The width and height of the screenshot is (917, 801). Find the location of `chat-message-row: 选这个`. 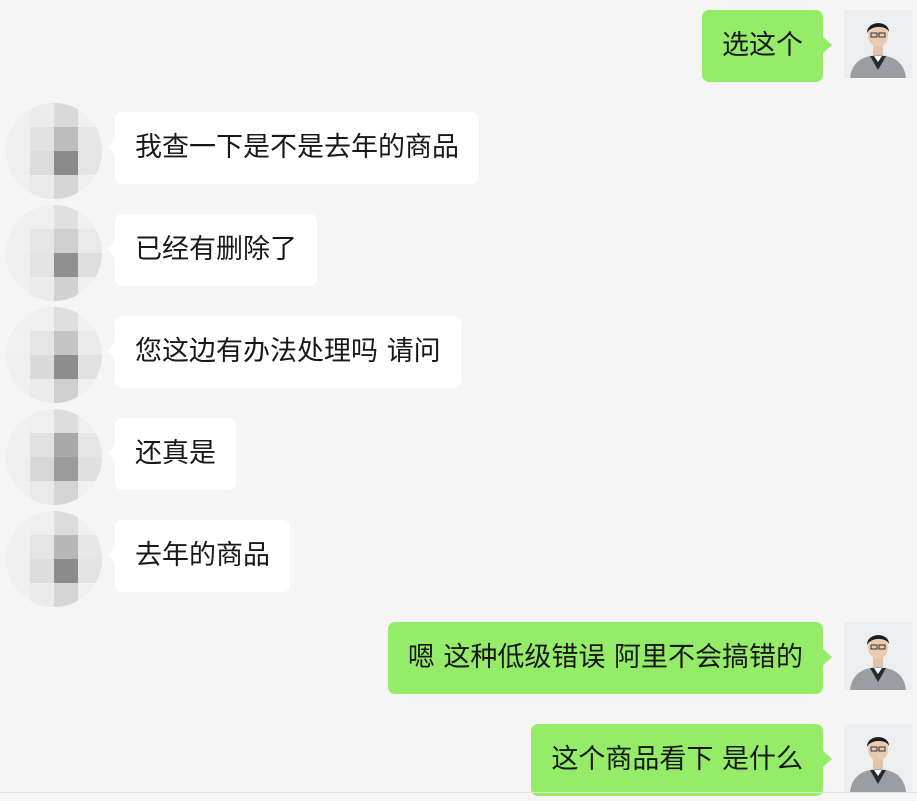

chat-message-row: 选这个 is located at coordinates (458, 46).